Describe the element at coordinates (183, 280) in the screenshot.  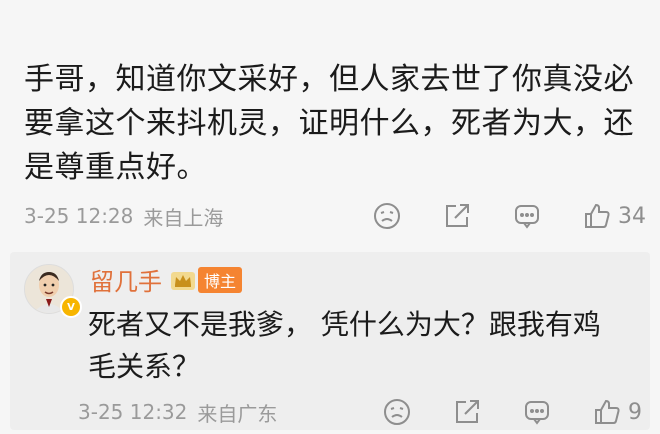
I see `crown-icon` at that location.